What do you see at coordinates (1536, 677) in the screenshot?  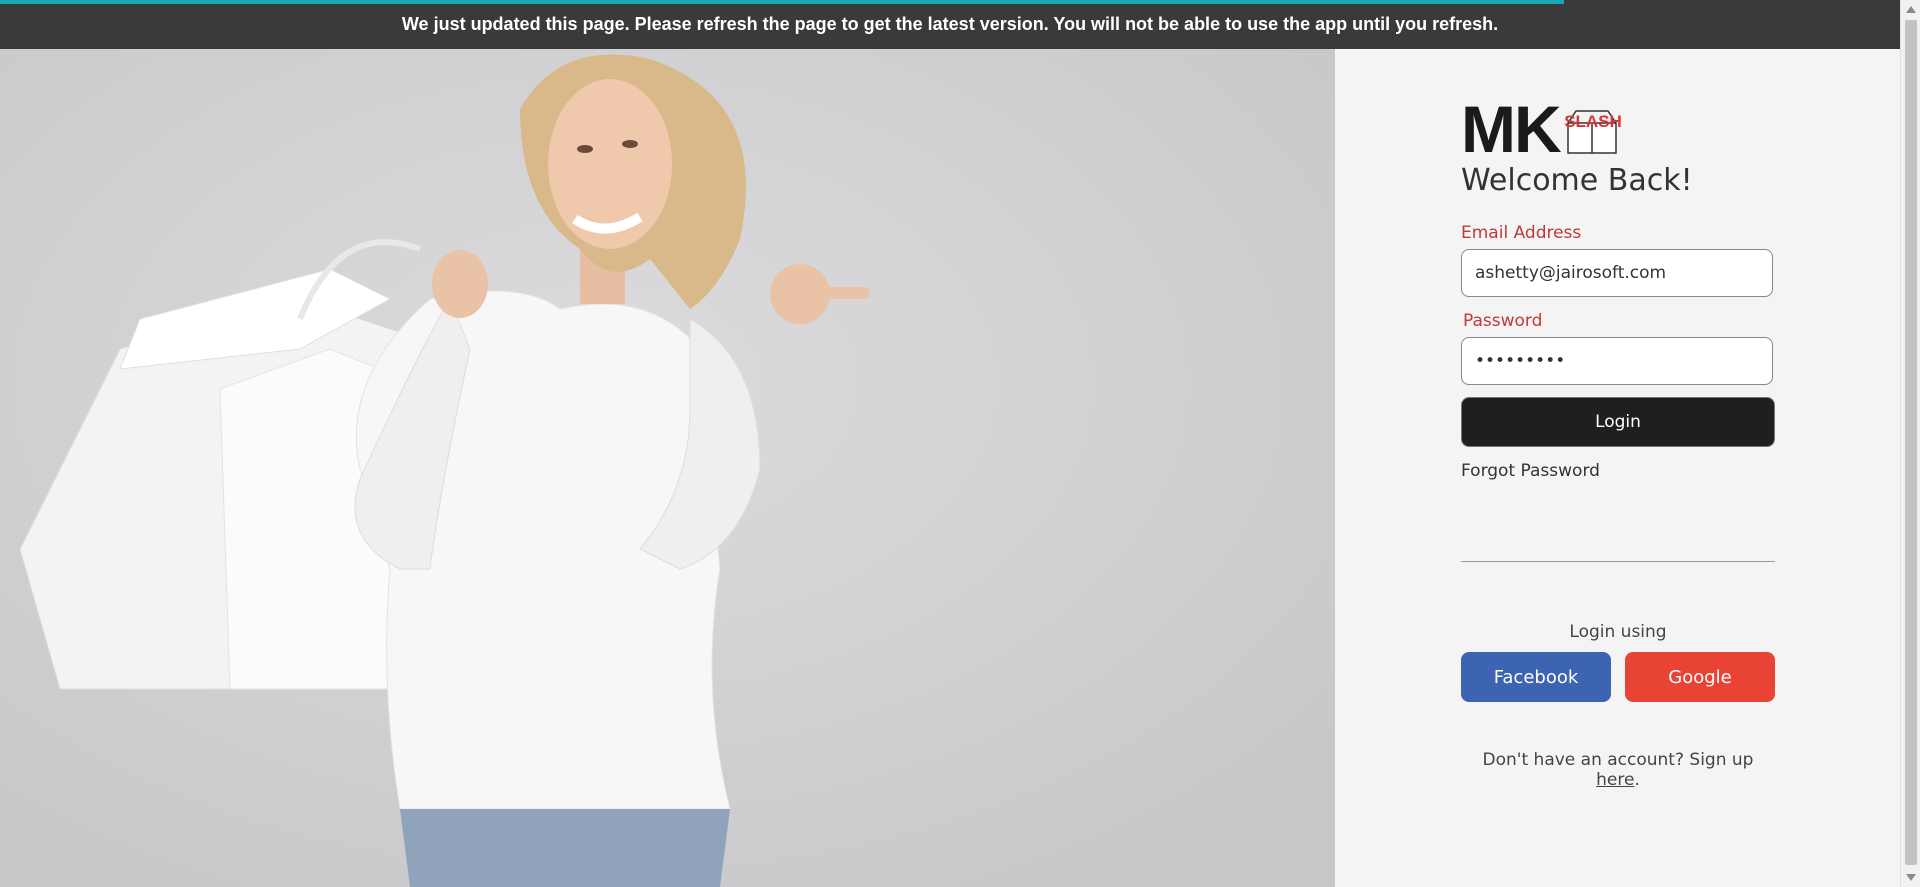 I see `facebook-login-button: Facebook` at bounding box center [1536, 677].